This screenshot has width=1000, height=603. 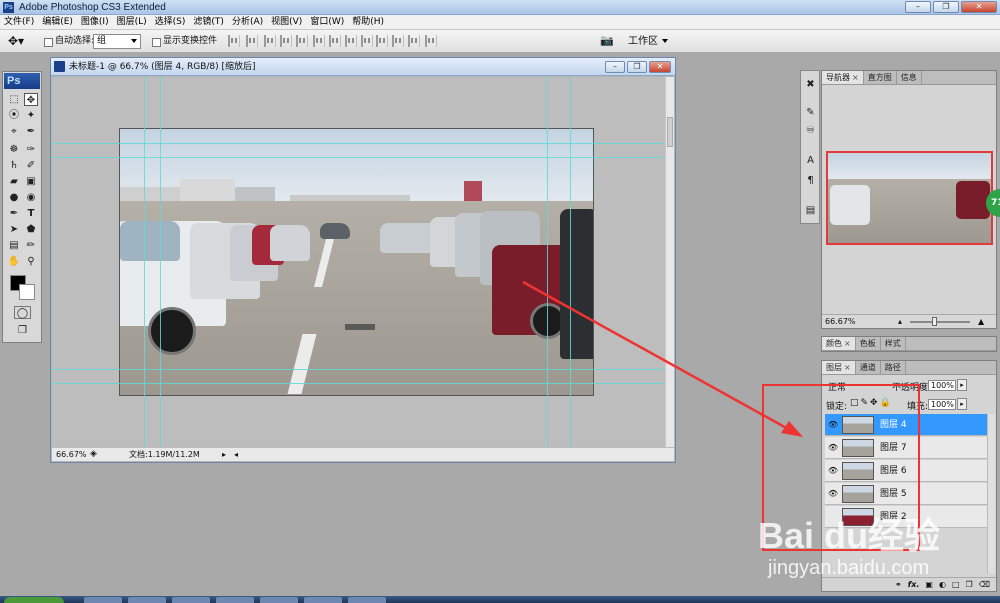 What do you see at coordinates (14, 213) in the screenshot?
I see `pen-icon: ✒` at bounding box center [14, 213].